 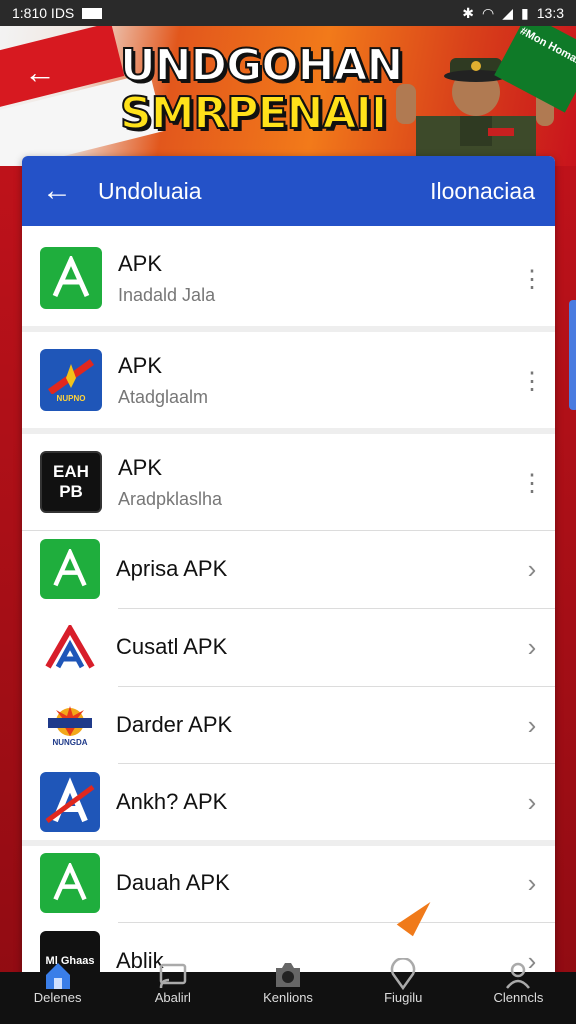 What do you see at coordinates (172, 646) in the screenshot?
I see `app-name: Cusatl APK` at bounding box center [172, 646].